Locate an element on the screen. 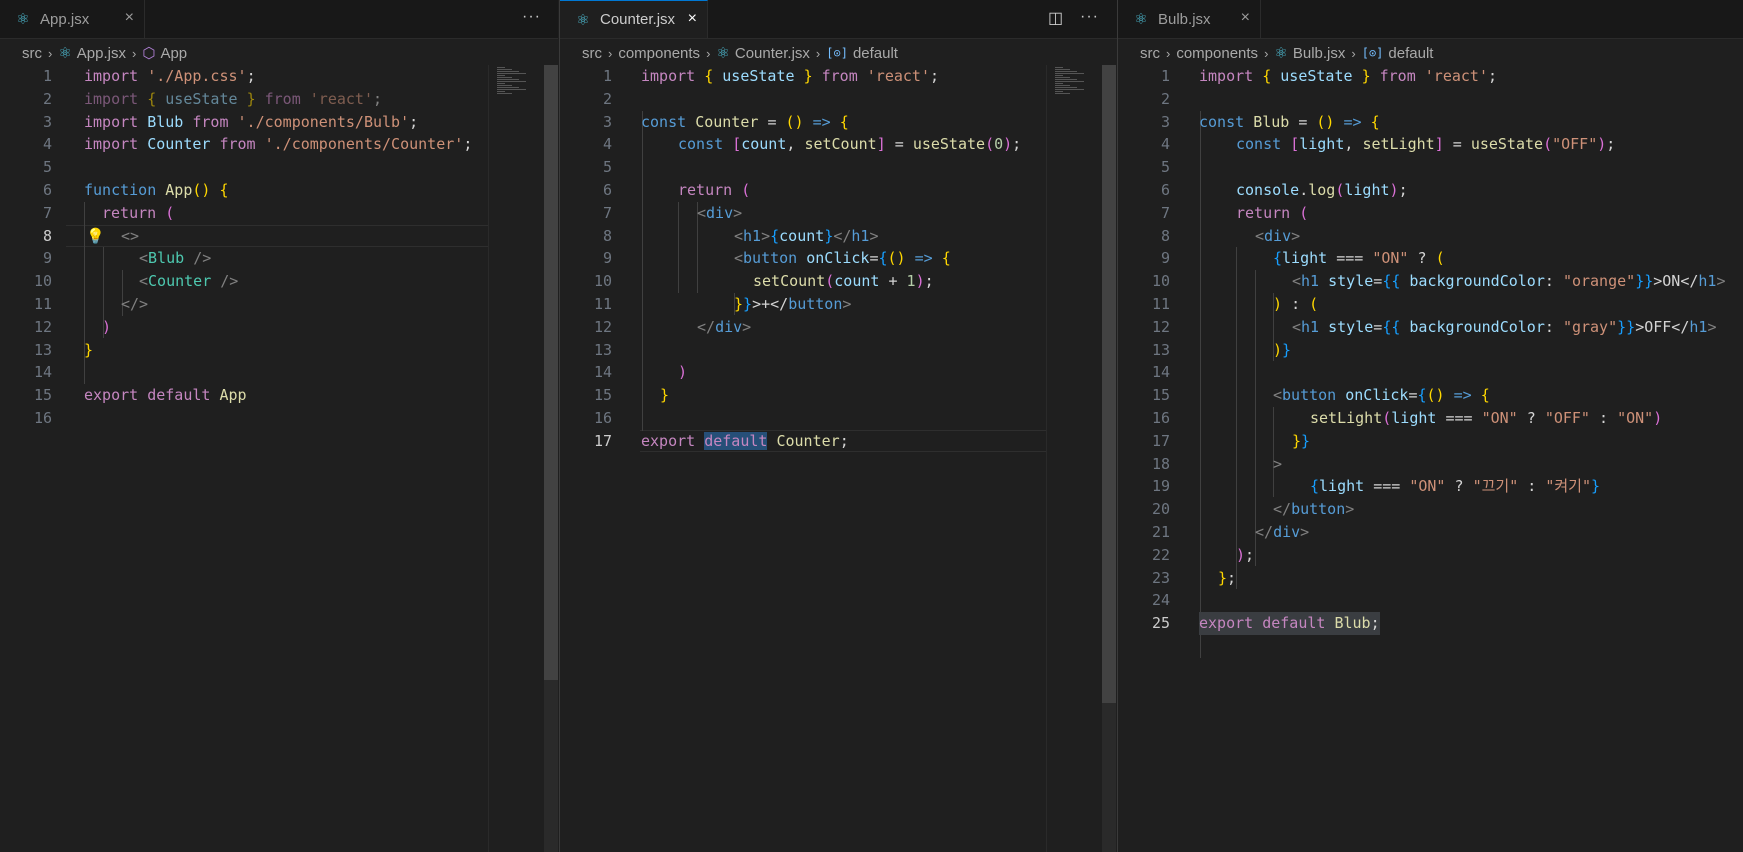 Image resolution: width=1743 pixels, height=852 pixels. react-icon: ⚛ is located at coordinates (1281, 53).